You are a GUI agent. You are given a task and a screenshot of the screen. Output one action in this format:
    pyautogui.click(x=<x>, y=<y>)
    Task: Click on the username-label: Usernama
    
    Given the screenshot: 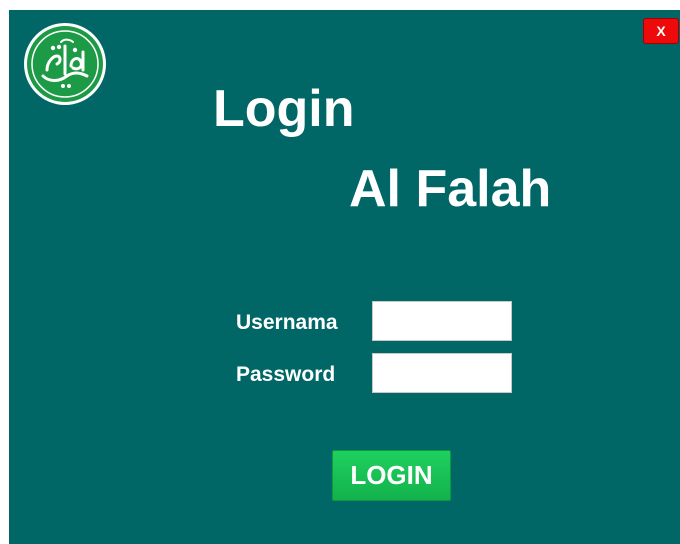 What is the action you would take?
    pyautogui.click(x=287, y=322)
    